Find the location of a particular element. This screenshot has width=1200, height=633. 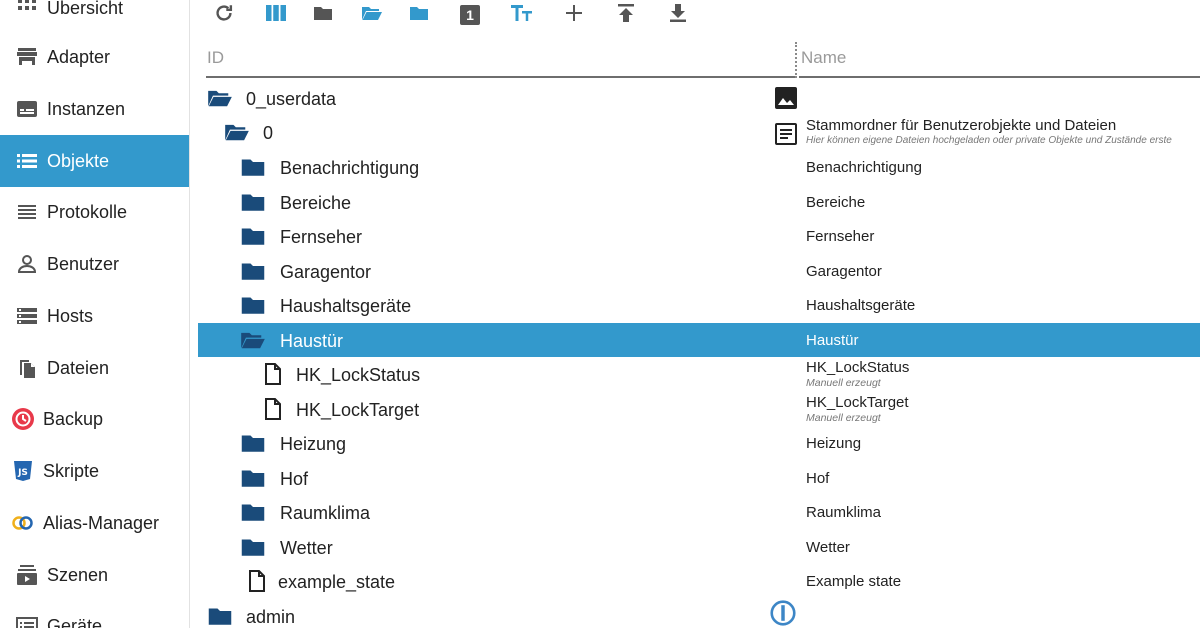

table-row: Benachrichtigung Benachrichtigung is located at coordinates (699, 167).